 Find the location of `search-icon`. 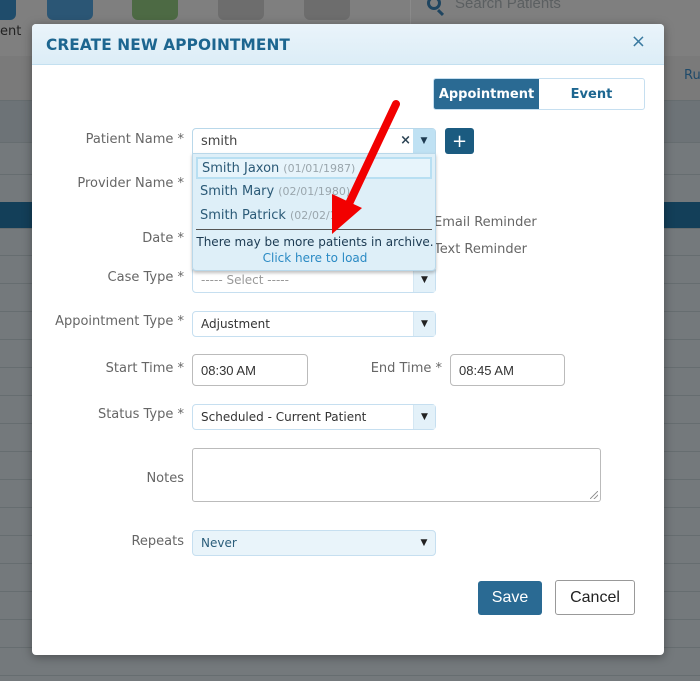

search-icon is located at coordinates (434, 5).